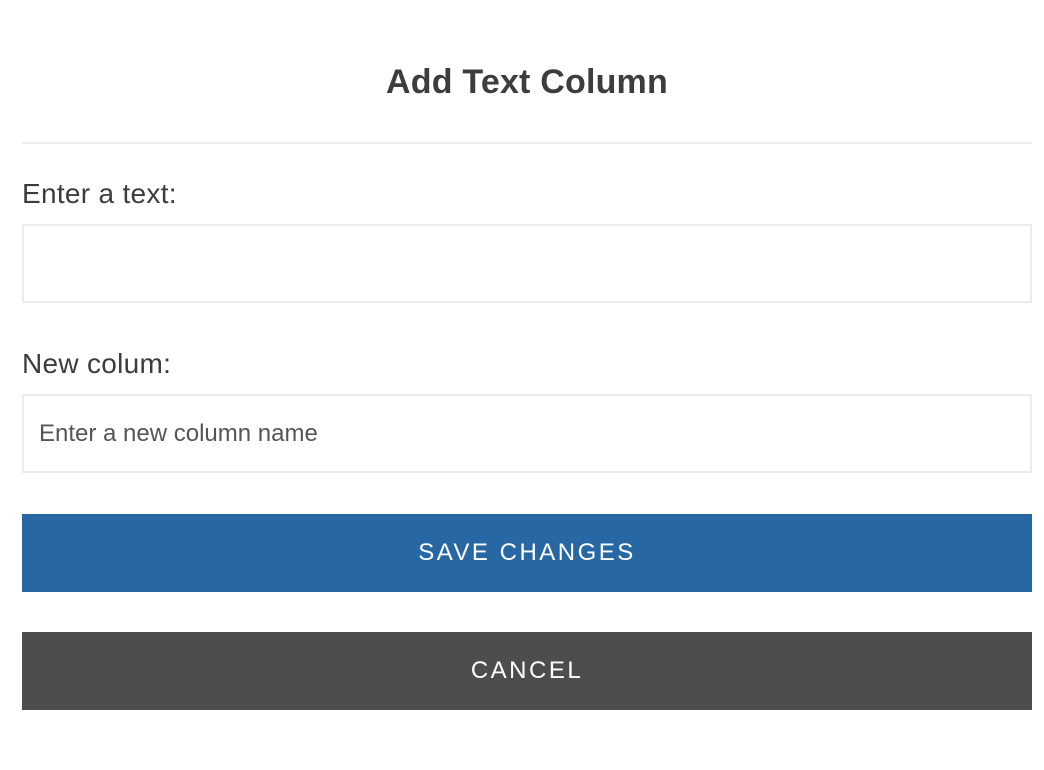 The height and width of the screenshot is (770, 1044). I want to click on save-changes-button: SAVE CHANGES, so click(527, 553).